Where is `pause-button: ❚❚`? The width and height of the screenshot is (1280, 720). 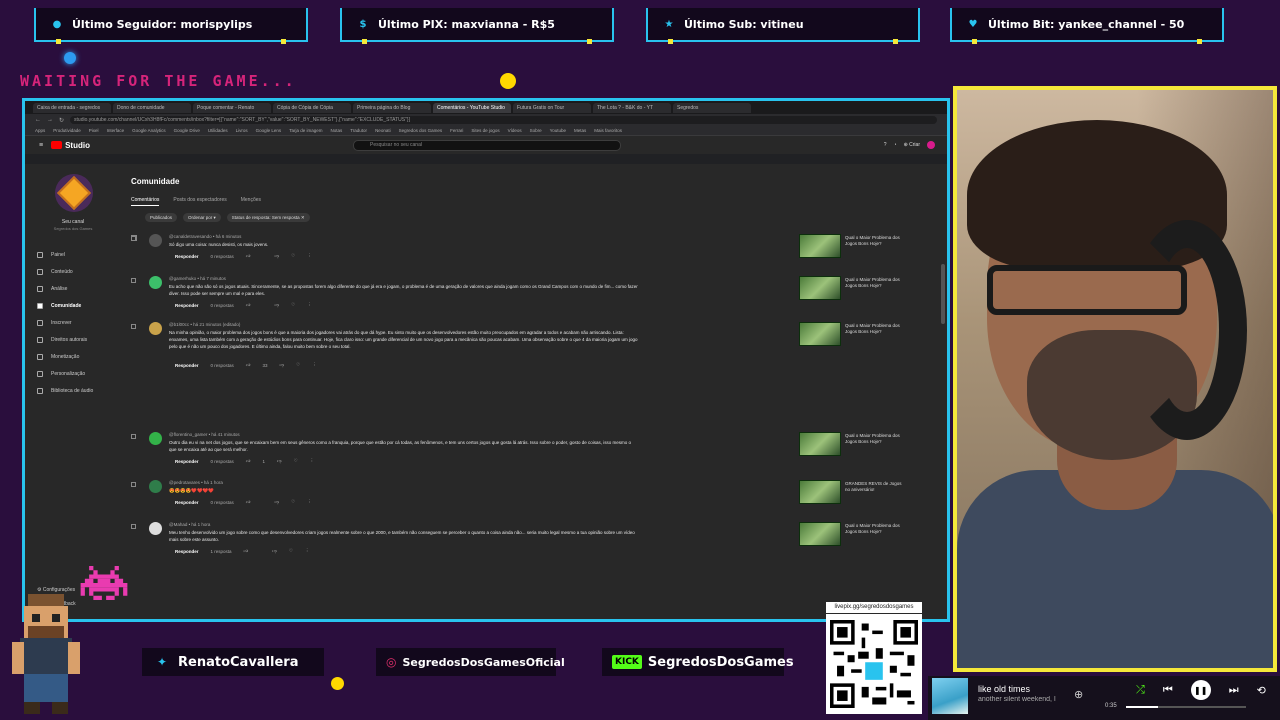 pause-button: ❚❚ is located at coordinates (1200, 690).